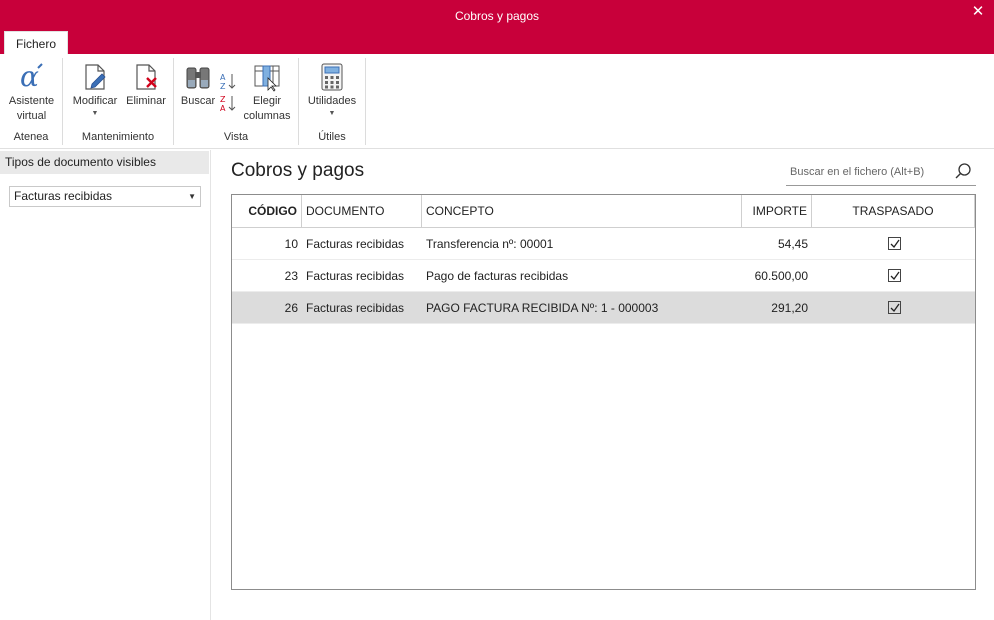 The image size is (994, 620). Describe the element at coordinates (63, 196) in the screenshot. I see `document-type-value: Facturas recibidas` at that location.